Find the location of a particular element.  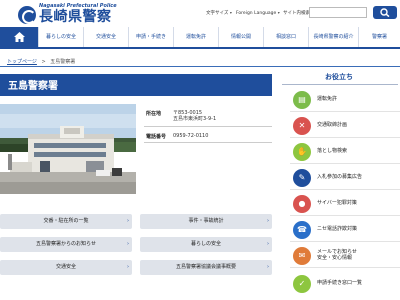

search-icon is located at coordinates (385, 12).